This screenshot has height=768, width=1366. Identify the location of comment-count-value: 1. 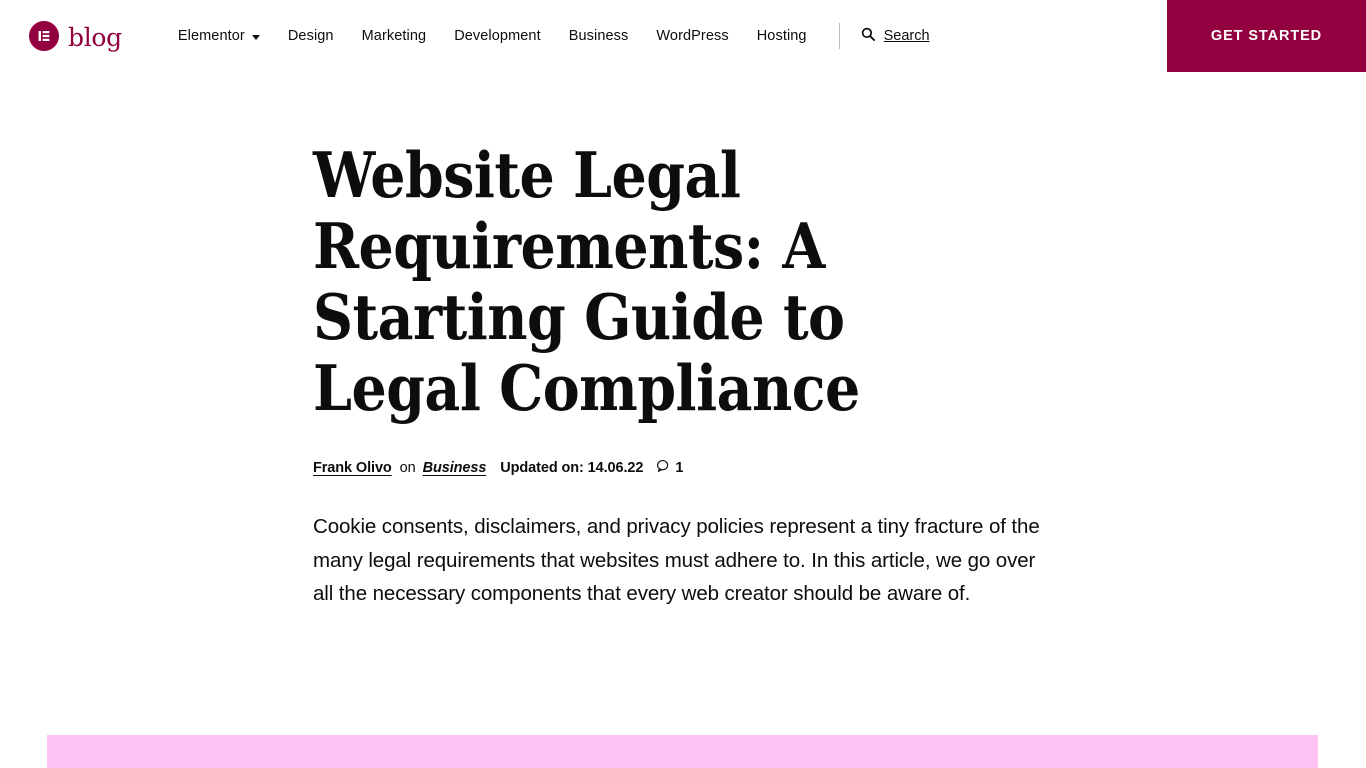
(679, 468).